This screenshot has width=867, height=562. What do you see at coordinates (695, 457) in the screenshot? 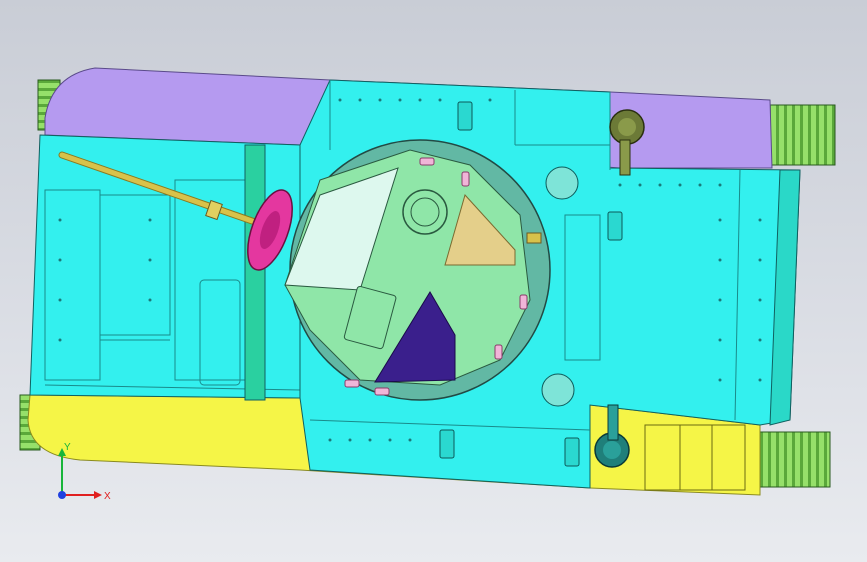
I see `stowage-box` at bounding box center [695, 457].